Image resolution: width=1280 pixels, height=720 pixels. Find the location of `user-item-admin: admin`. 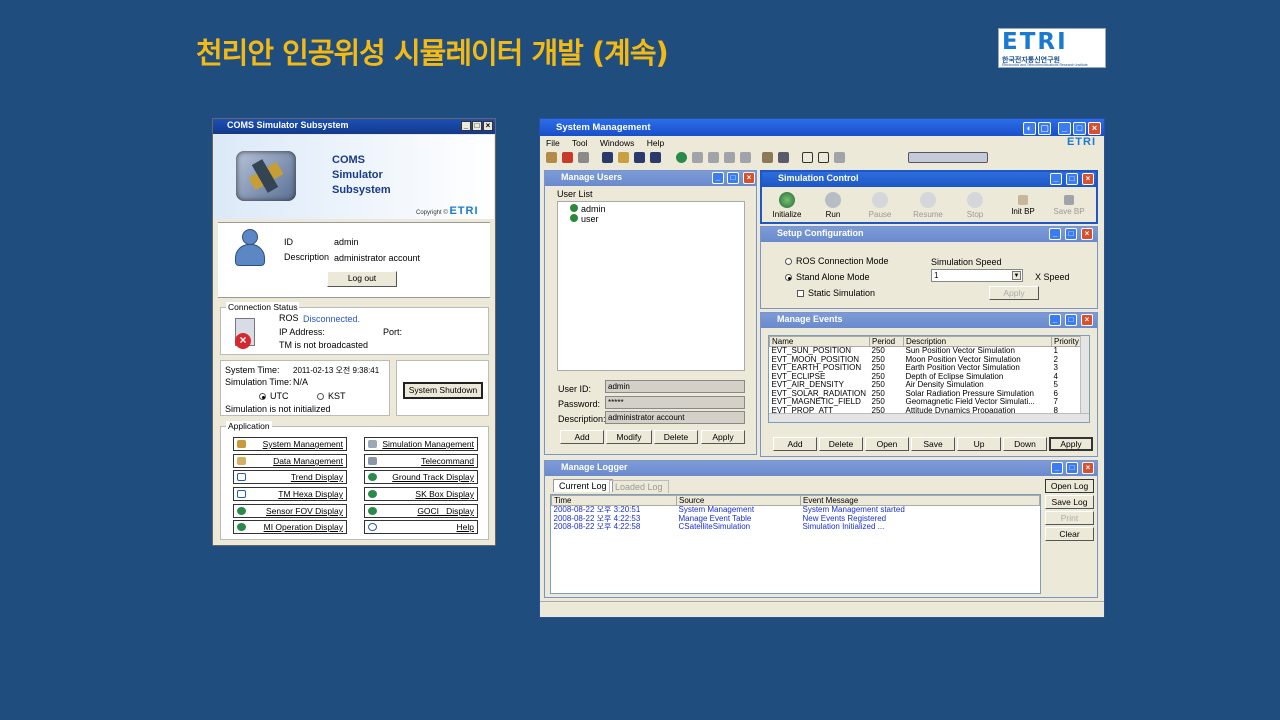

user-item-admin: admin is located at coordinates (588, 209).